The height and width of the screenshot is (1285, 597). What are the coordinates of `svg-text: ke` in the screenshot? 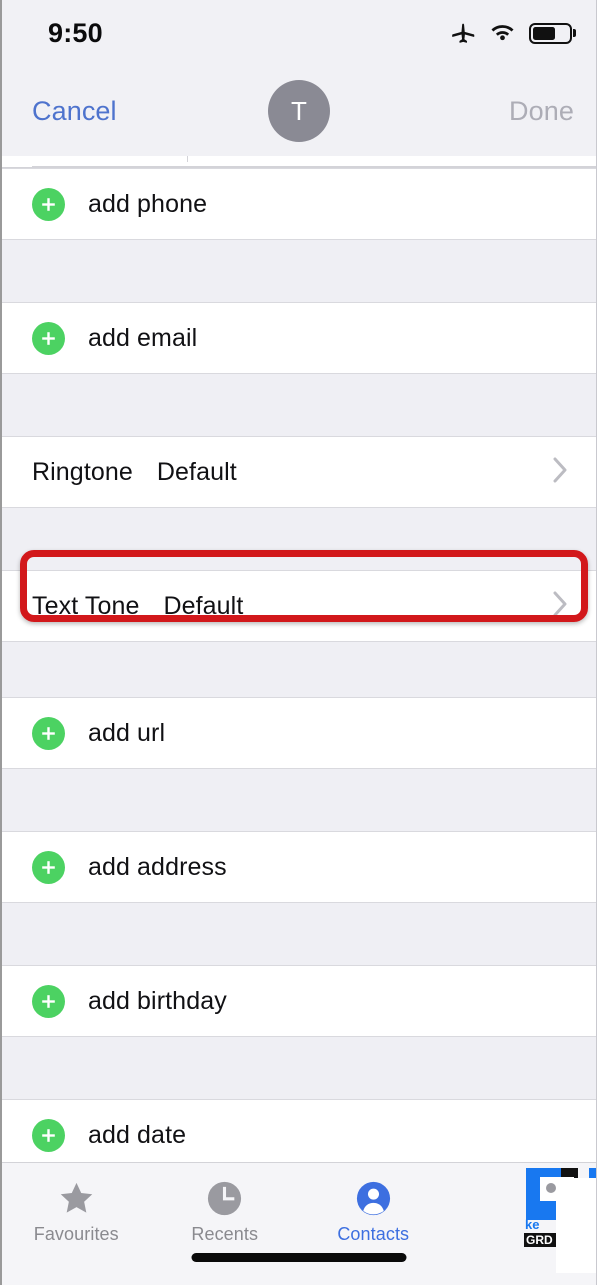 It's located at (532, 1224).